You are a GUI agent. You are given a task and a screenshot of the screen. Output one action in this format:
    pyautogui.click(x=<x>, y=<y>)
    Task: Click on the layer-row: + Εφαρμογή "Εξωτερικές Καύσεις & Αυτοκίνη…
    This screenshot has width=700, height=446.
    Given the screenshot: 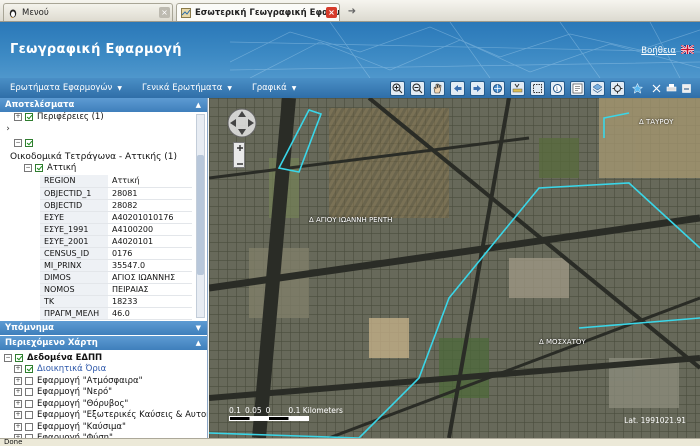 What is the action you would take?
    pyautogui.click(x=103, y=416)
    